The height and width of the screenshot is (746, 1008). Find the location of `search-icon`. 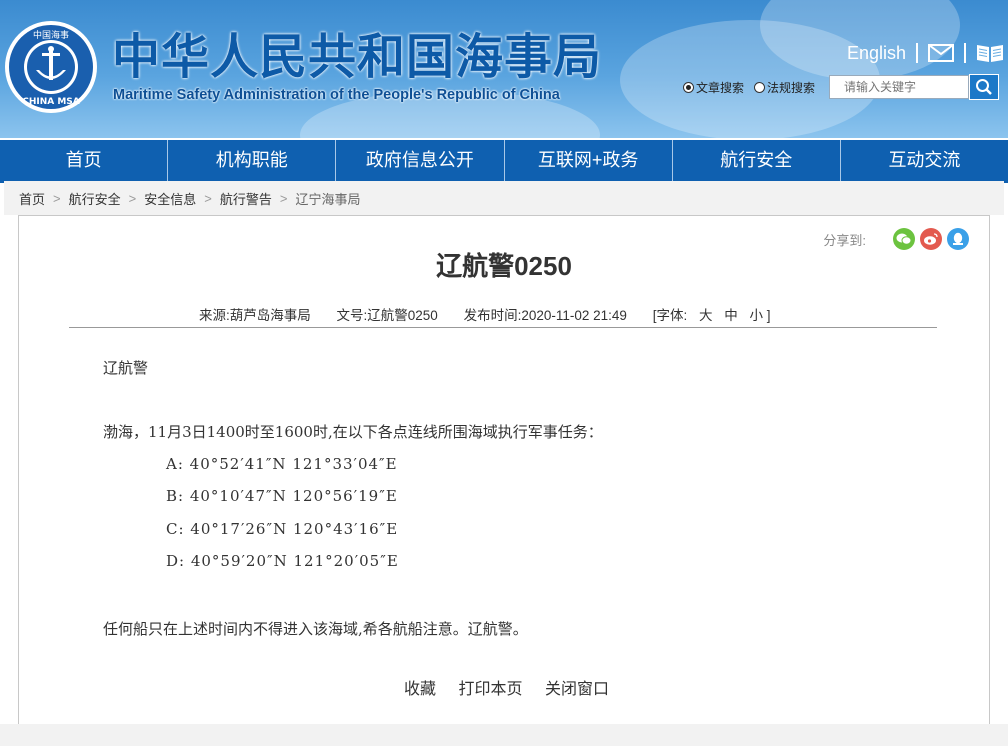

search-icon is located at coordinates (984, 87).